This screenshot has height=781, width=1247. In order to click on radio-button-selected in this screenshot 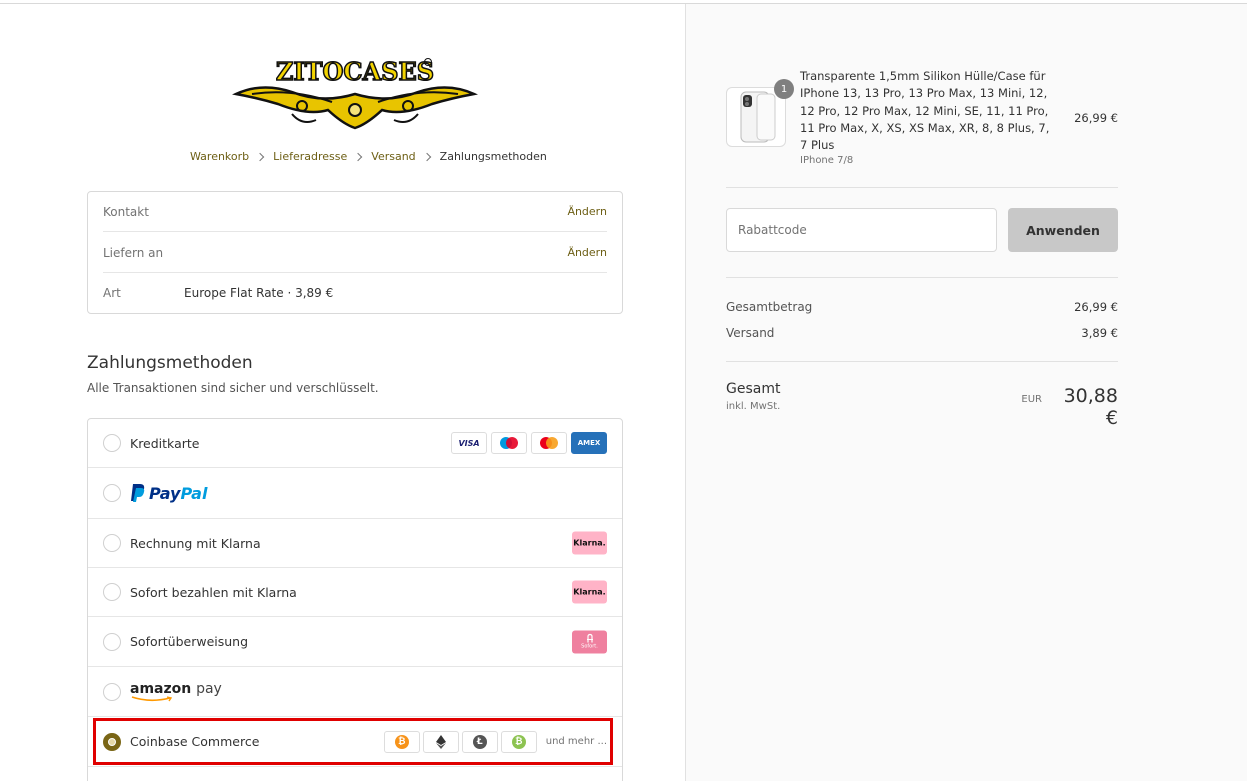, I will do `click(112, 741)`.